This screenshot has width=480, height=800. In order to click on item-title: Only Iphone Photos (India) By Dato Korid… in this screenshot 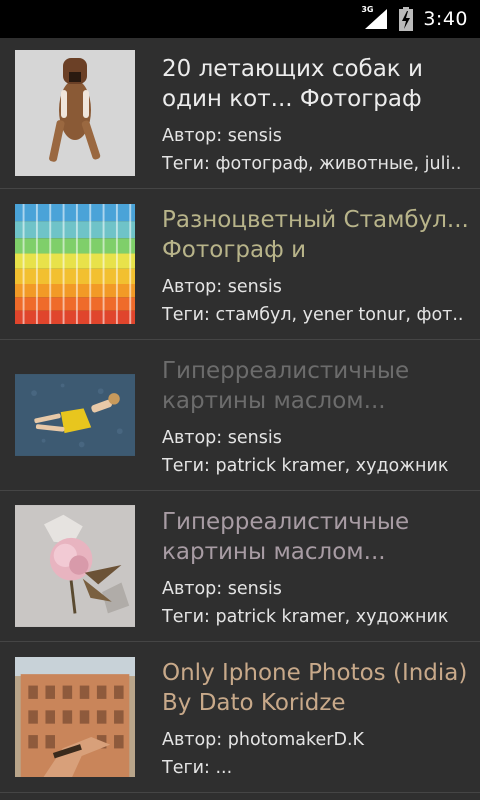, I will do `click(316, 689)`.